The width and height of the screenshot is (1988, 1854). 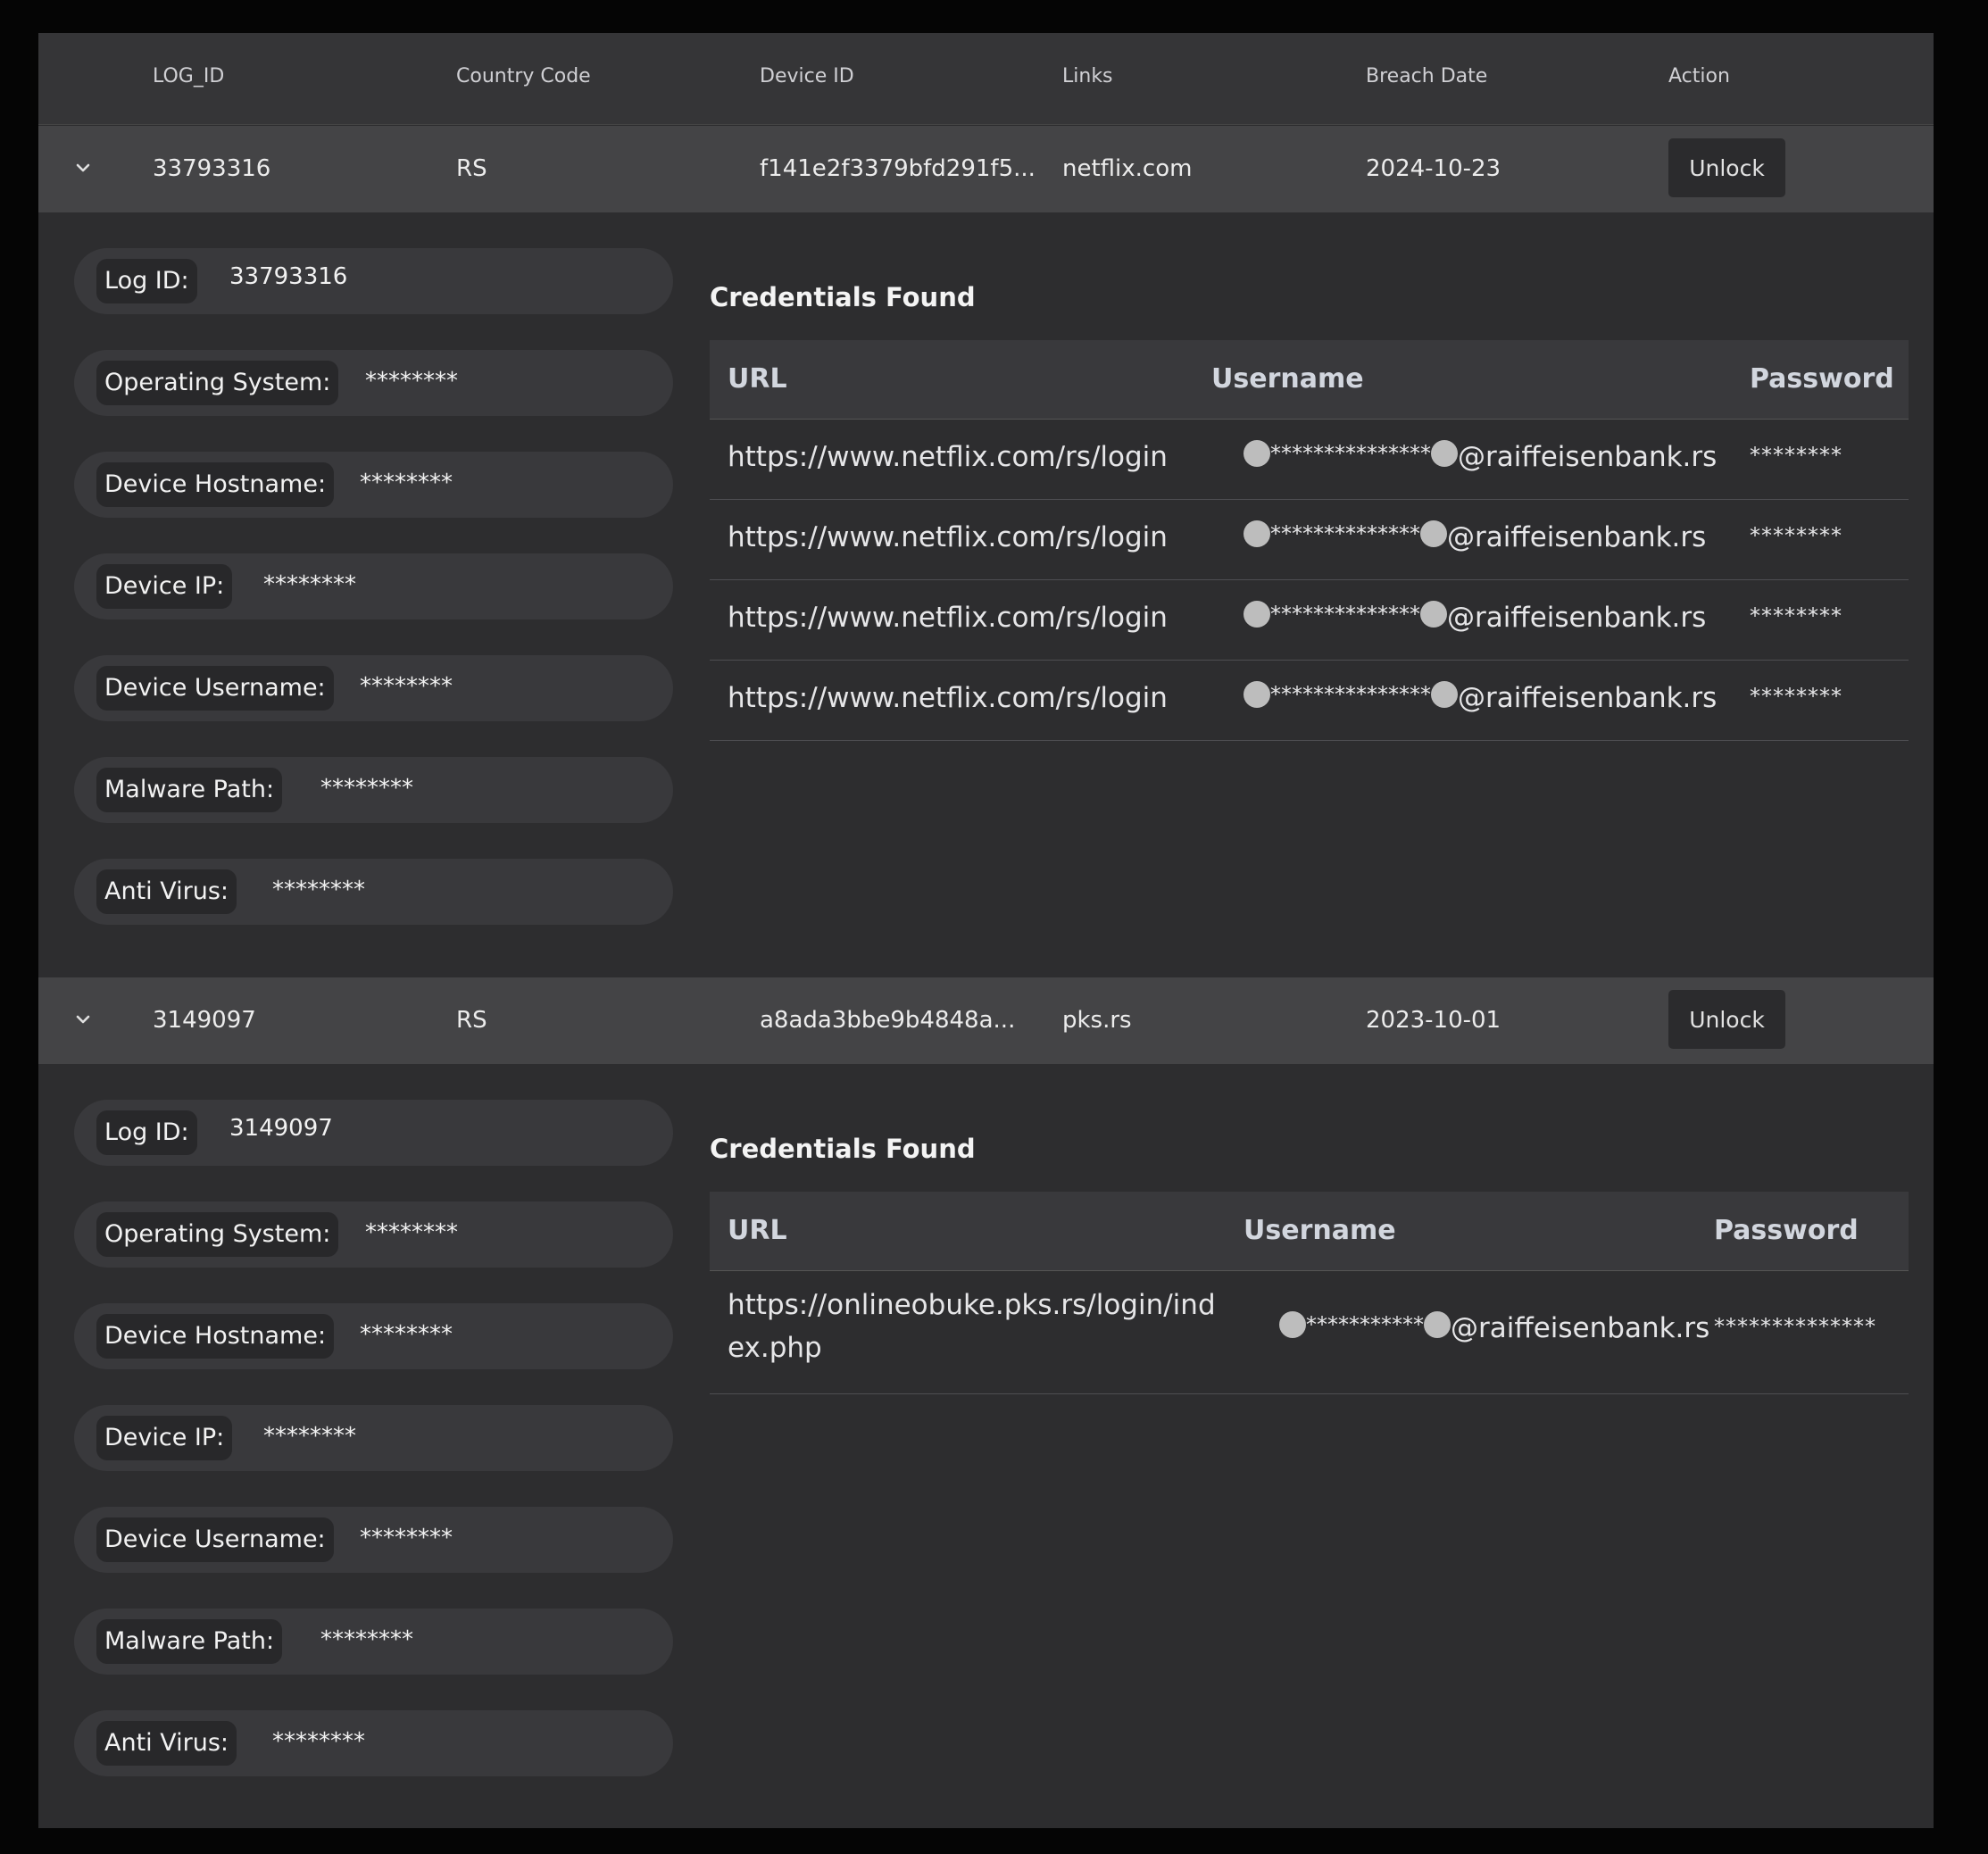 What do you see at coordinates (807, 76) in the screenshot?
I see `column-header-device-id: Device ID` at bounding box center [807, 76].